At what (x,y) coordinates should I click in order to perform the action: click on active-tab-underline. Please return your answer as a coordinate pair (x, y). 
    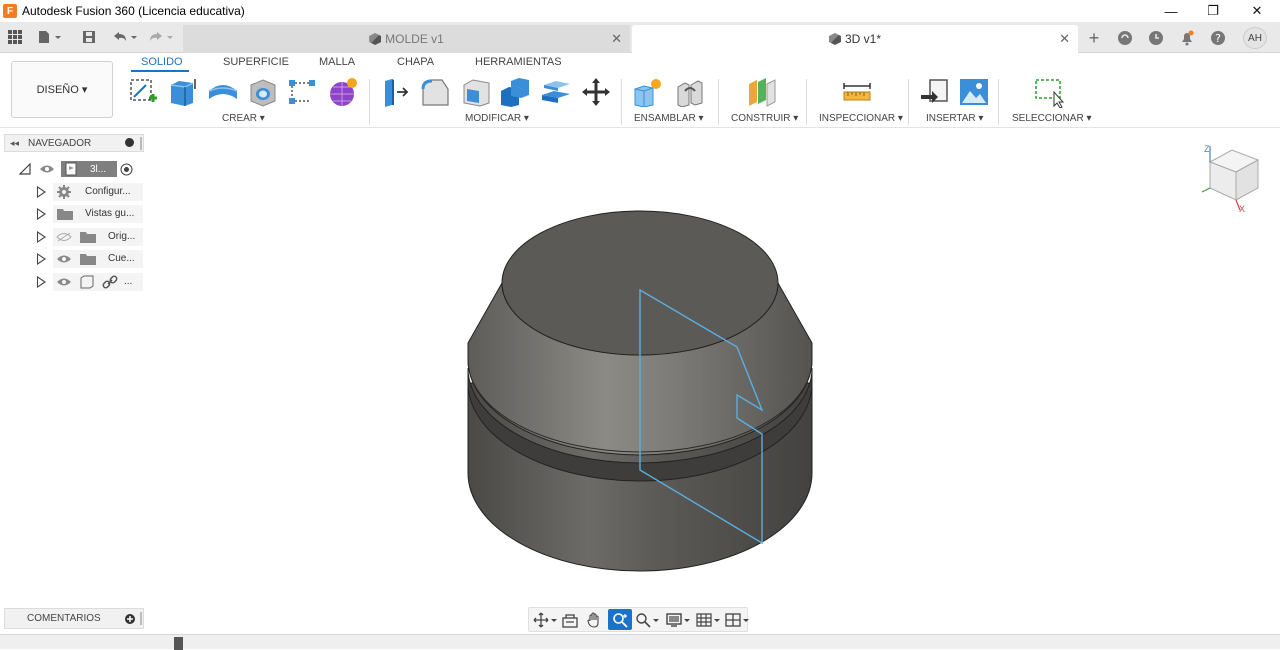
    Looking at the image, I should click on (160, 71).